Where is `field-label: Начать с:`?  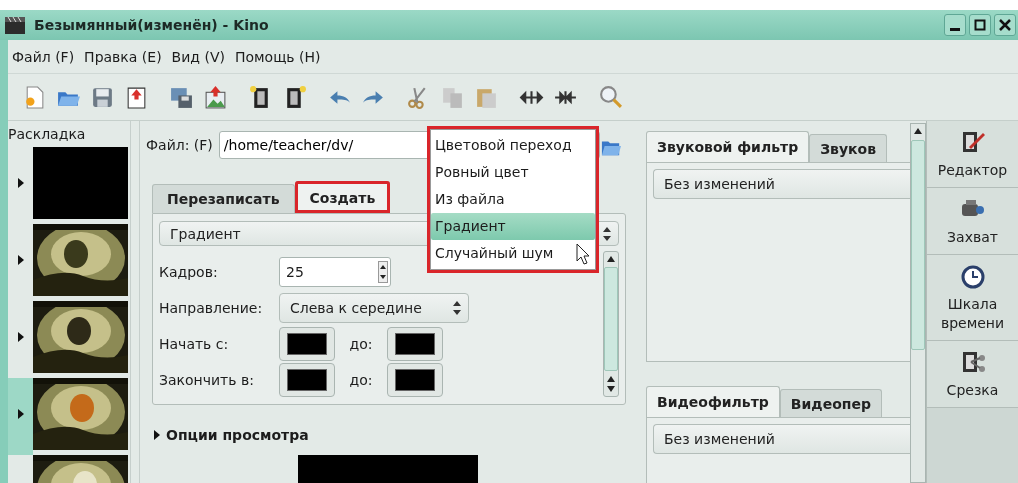
field-label: Начать с: is located at coordinates (194, 344).